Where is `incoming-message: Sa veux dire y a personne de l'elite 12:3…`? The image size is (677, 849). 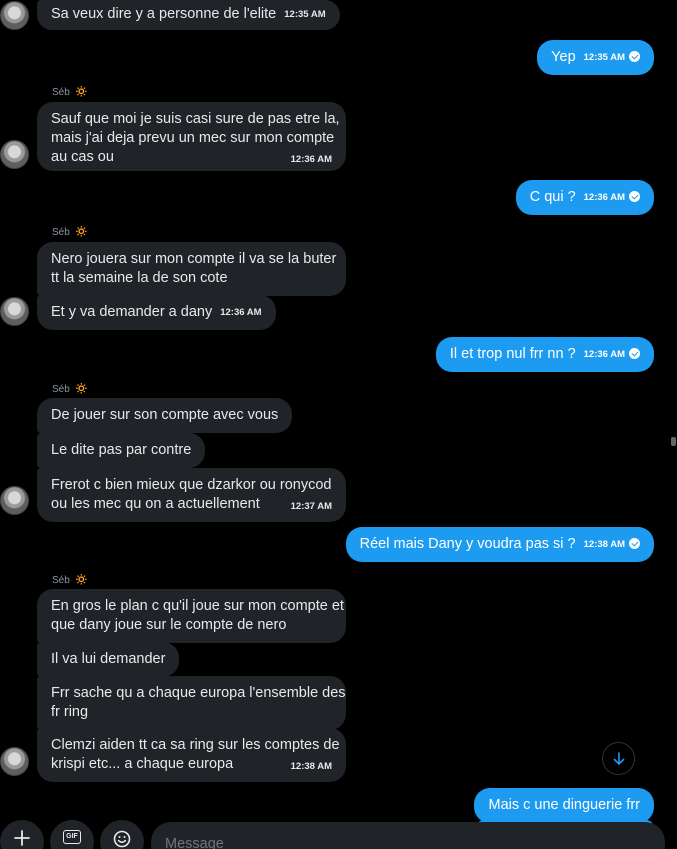
incoming-message: Sa veux dire y a personne de l'elite 12:3… is located at coordinates (188, 15).